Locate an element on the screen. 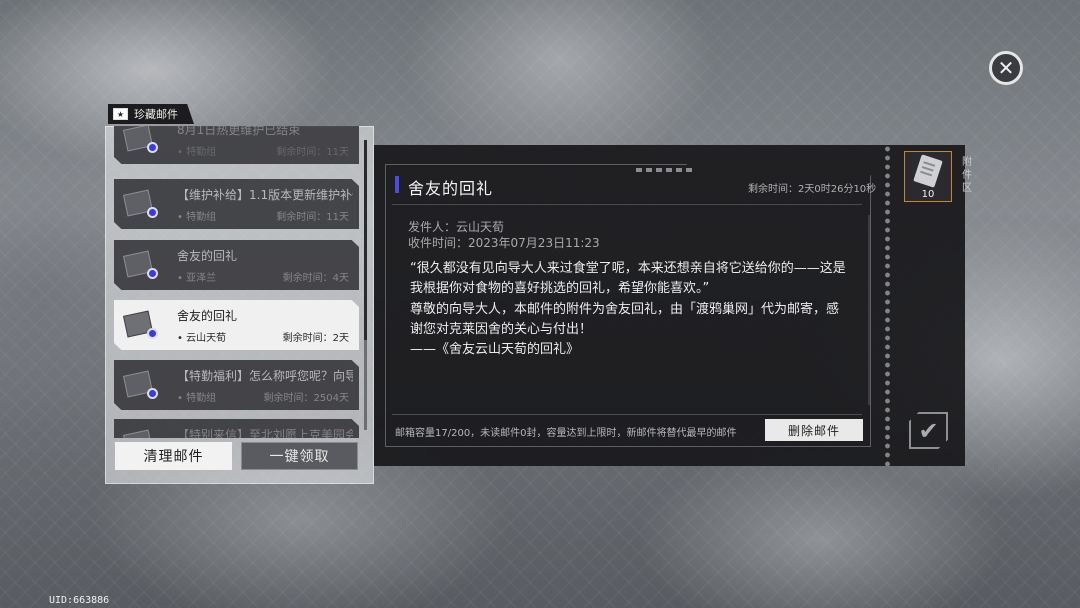 This screenshot has width=1080, height=608. mail-received-time: 收件时间：2023年07月23日11:23 is located at coordinates (504, 243).